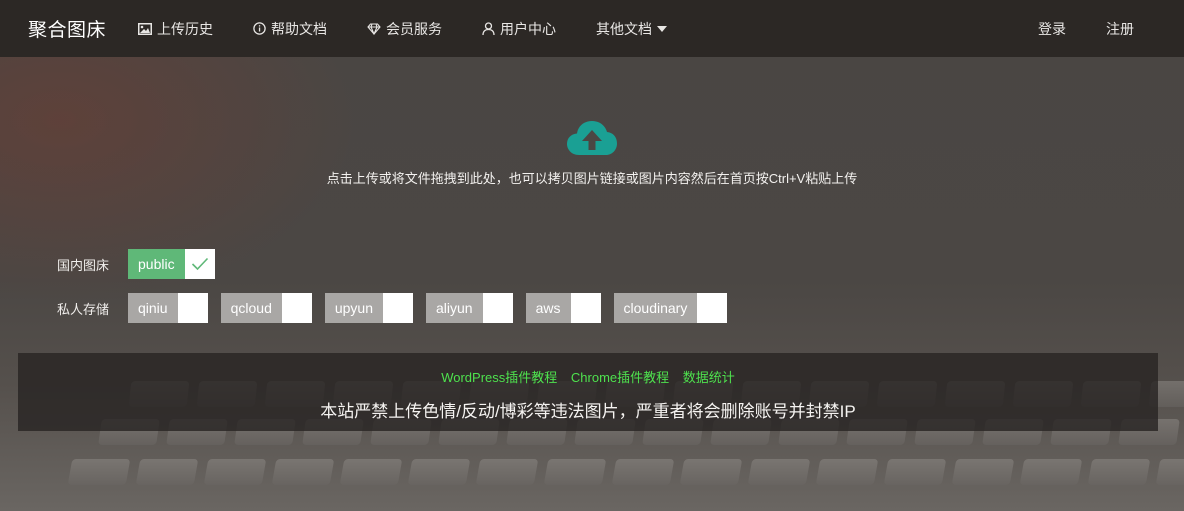 The width and height of the screenshot is (1184, 511). I want to click on nav-membership: 会员服务, so click(404, 29).